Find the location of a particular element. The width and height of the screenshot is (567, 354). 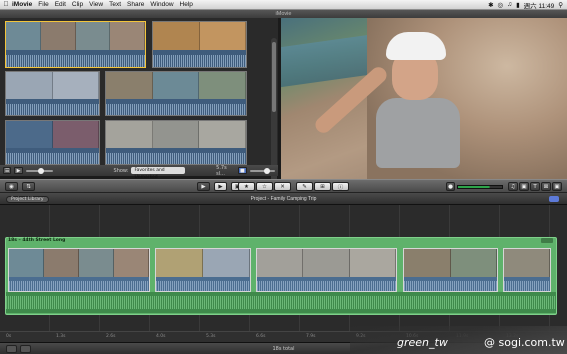

play-event-icon: ▶ is located at coordinates (18, 170).